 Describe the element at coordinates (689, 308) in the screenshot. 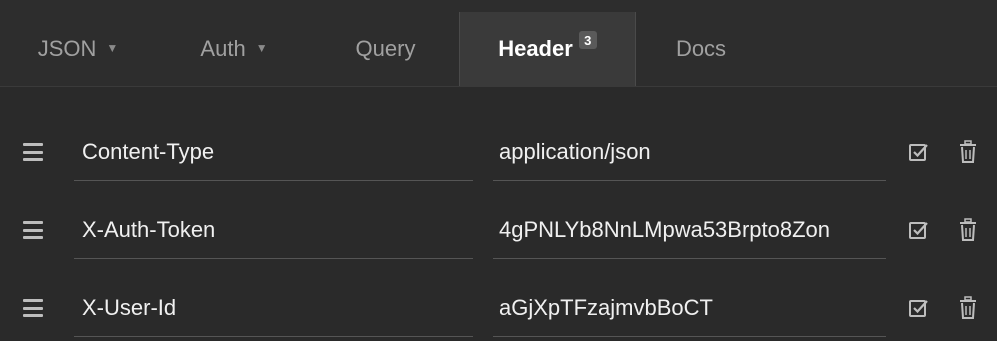

I see `header-value-input: aGjXpTFzajmvbBoCT` at that location.